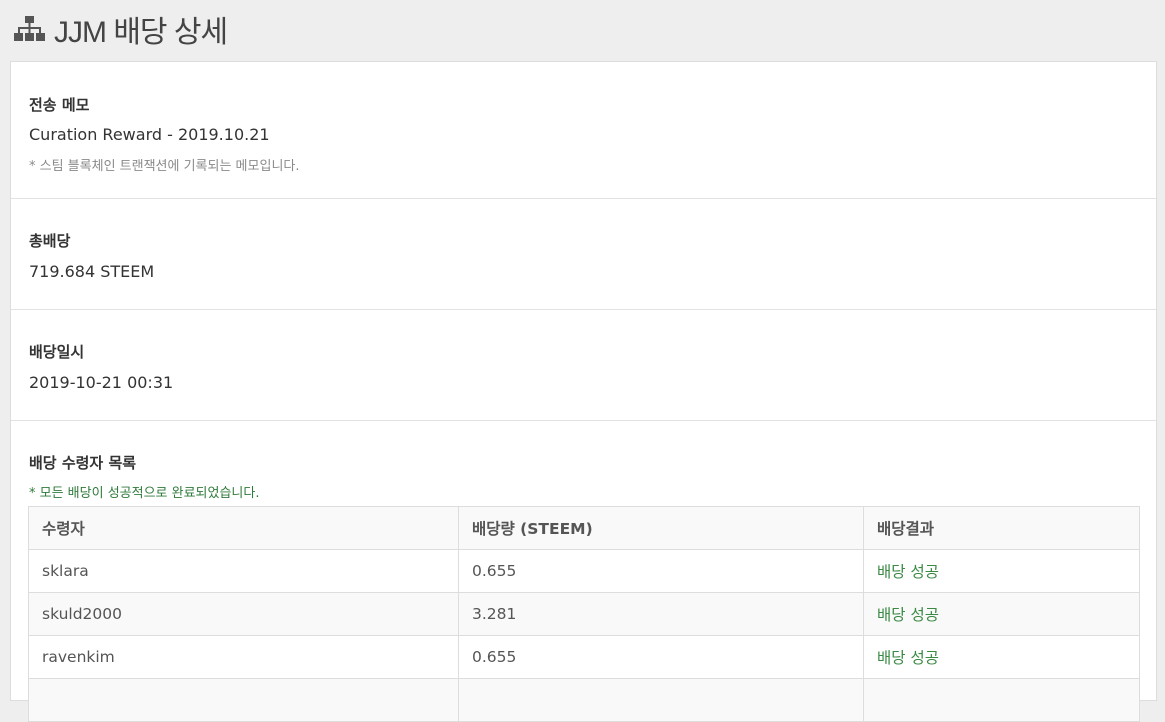 This screenshot has width=1165, height=722. Describe the element at coordinates (661, 614) in the screenshot. I see `recipient-amount: 3.281` at that location.